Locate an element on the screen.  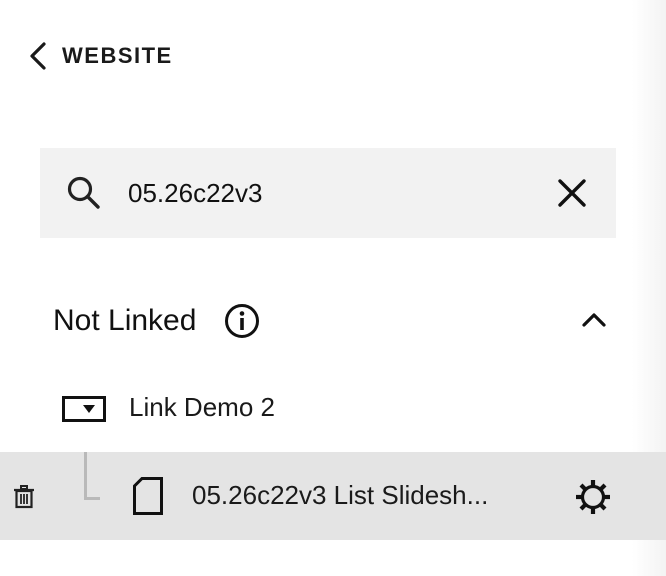
section-title: Not Linked is located at coordinates (125, 320).